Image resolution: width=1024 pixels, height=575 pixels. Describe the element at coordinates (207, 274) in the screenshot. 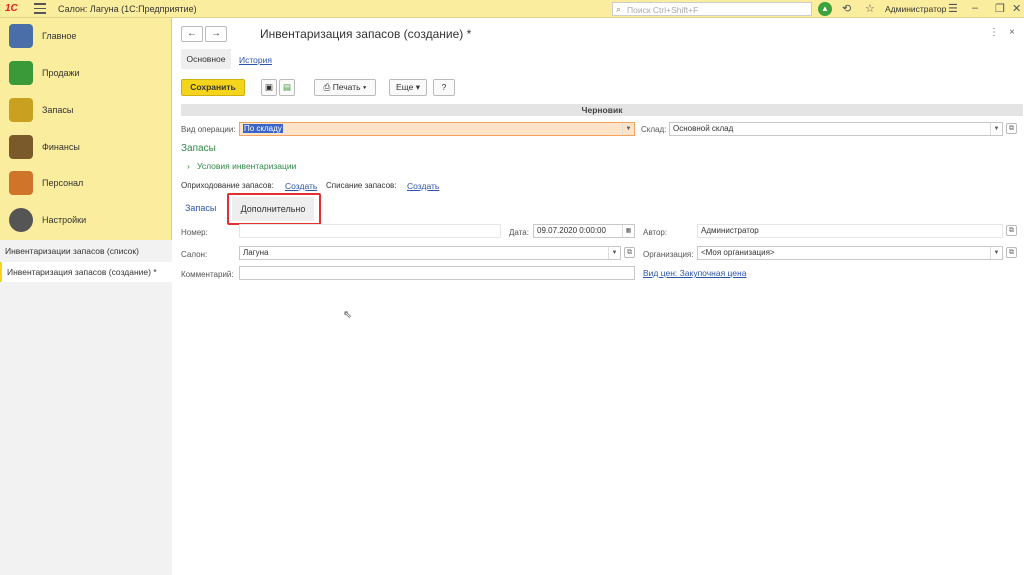

I see `comment-label: Комментарий:` at that location.